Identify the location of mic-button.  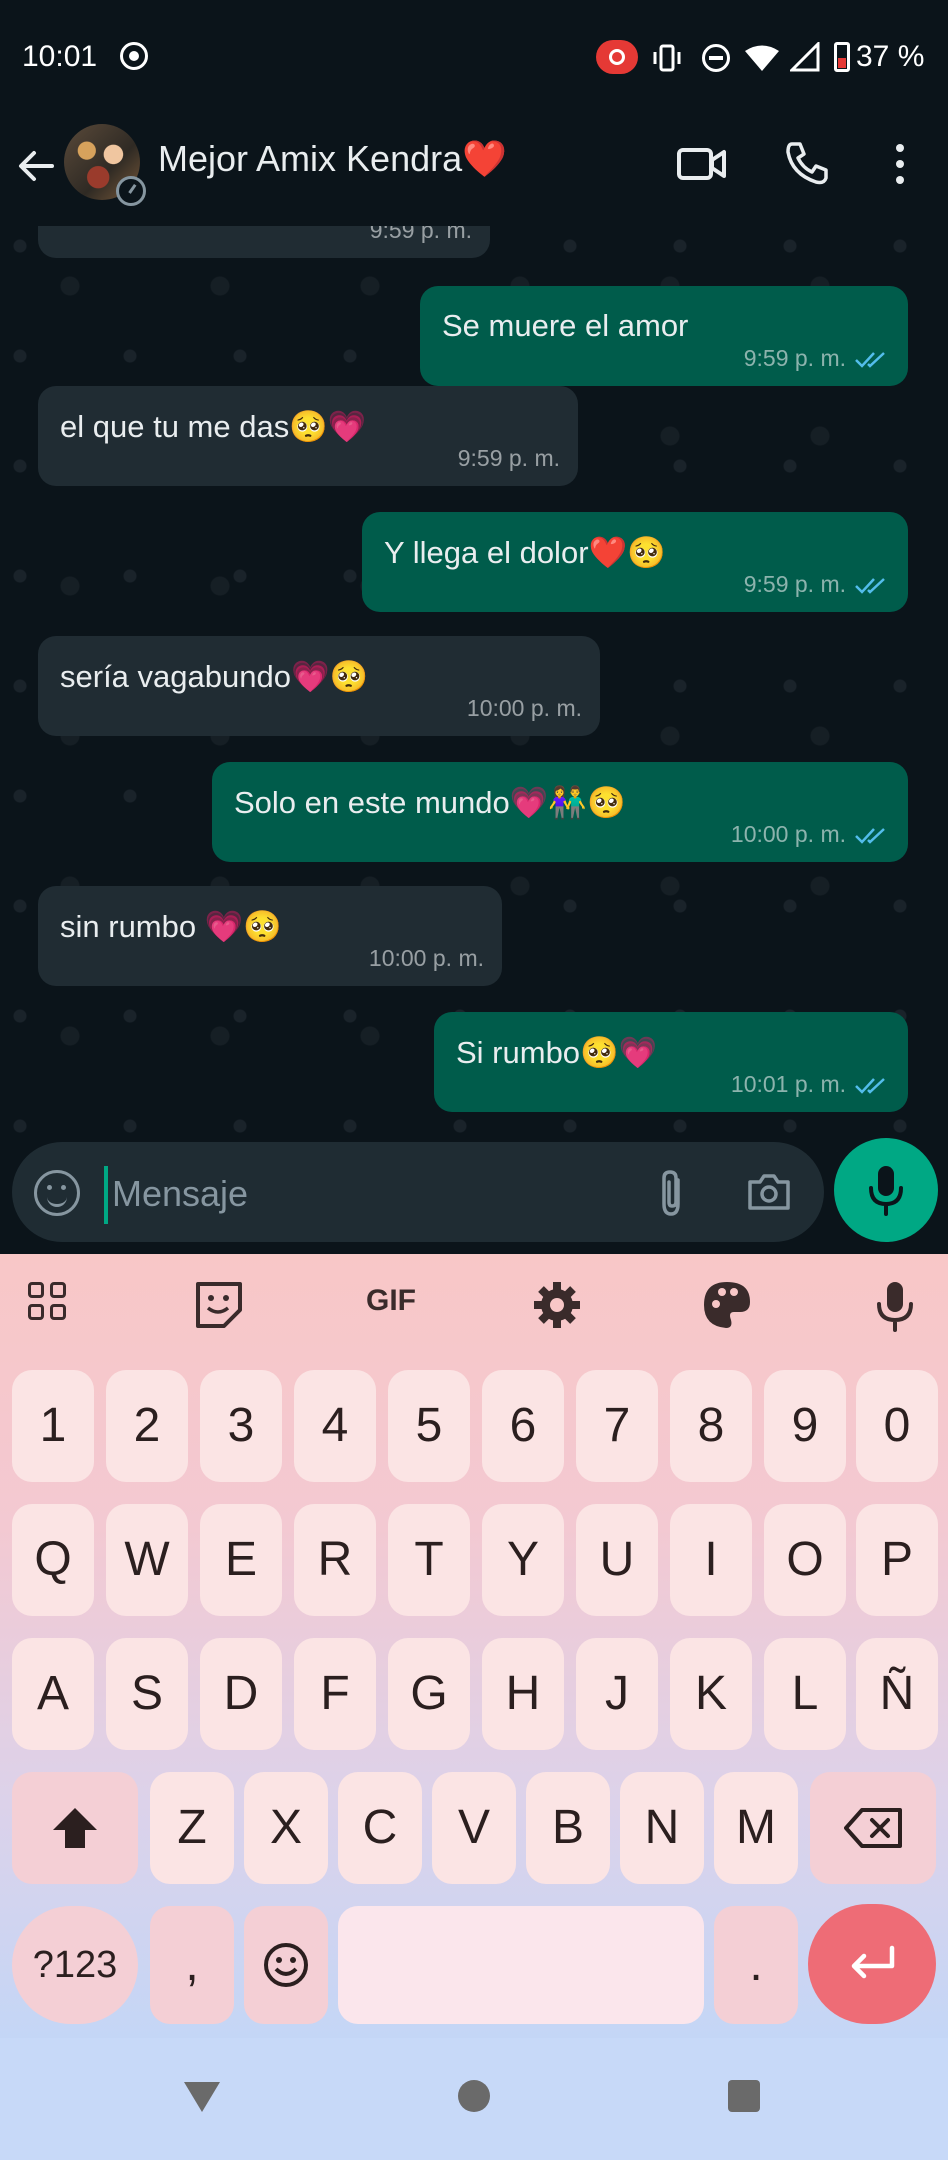
(886, 1190).